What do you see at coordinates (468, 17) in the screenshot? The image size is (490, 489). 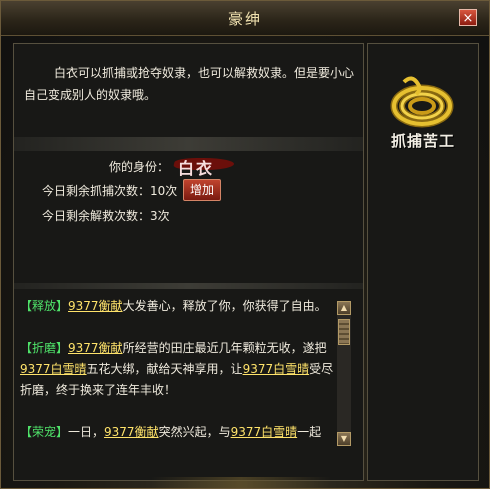 I see `close-button: ×` at bounding box center [468, 17].